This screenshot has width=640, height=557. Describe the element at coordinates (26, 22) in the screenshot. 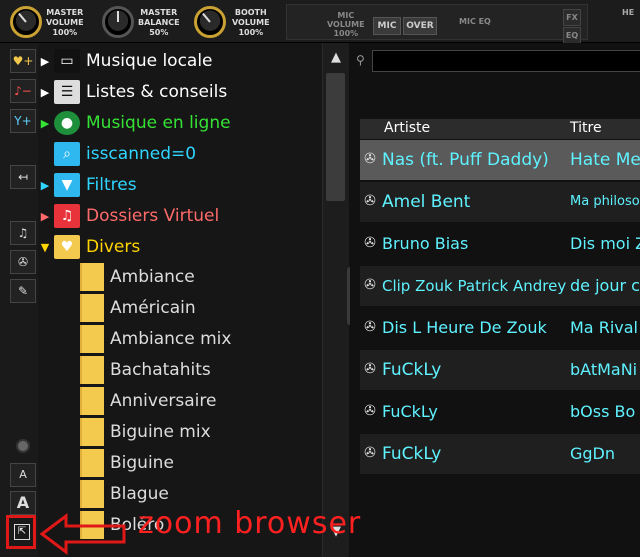

I see `master-volume-knob` at that location.